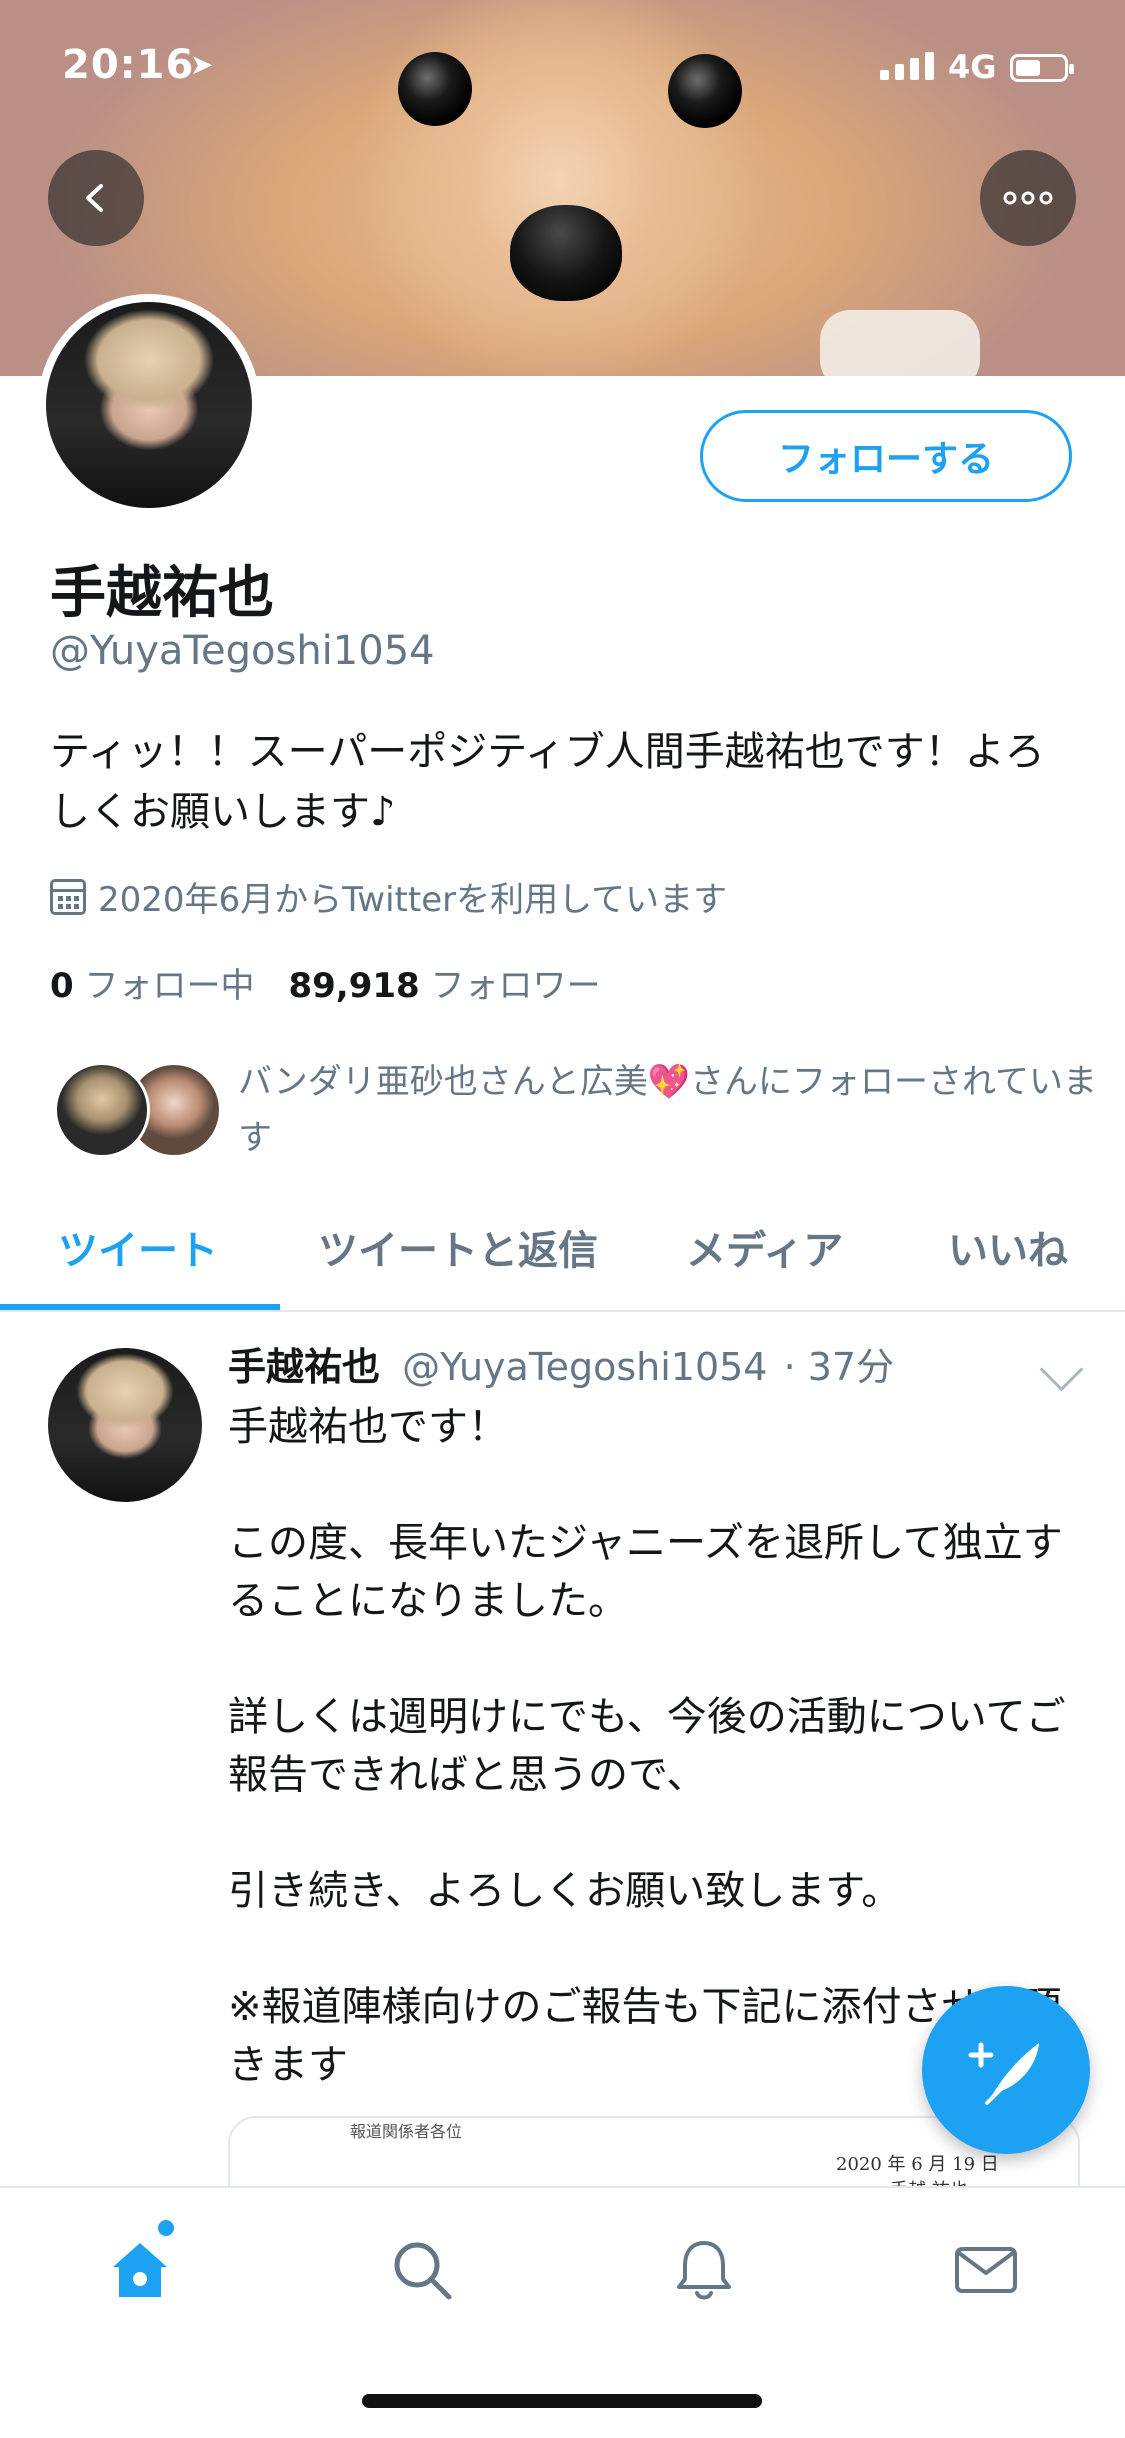 The image size is (1125, 2438). I want to click on messages-envelope-icon, so click(986, 2270).